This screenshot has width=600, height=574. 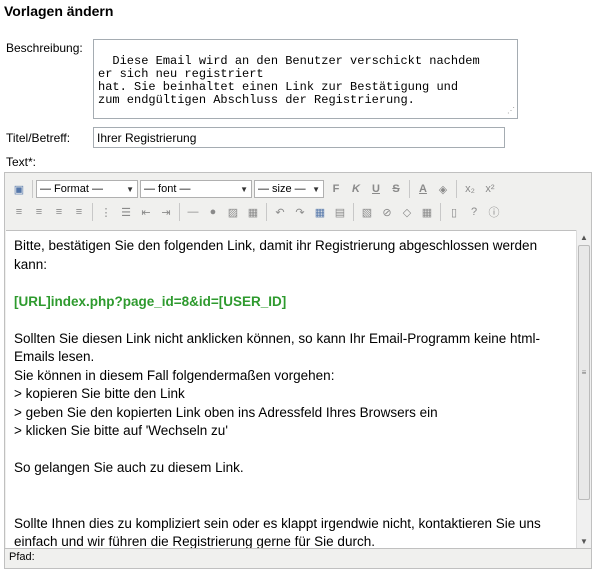 I want to click on align-justify-icon: ≡, so click(x=79, y=212).